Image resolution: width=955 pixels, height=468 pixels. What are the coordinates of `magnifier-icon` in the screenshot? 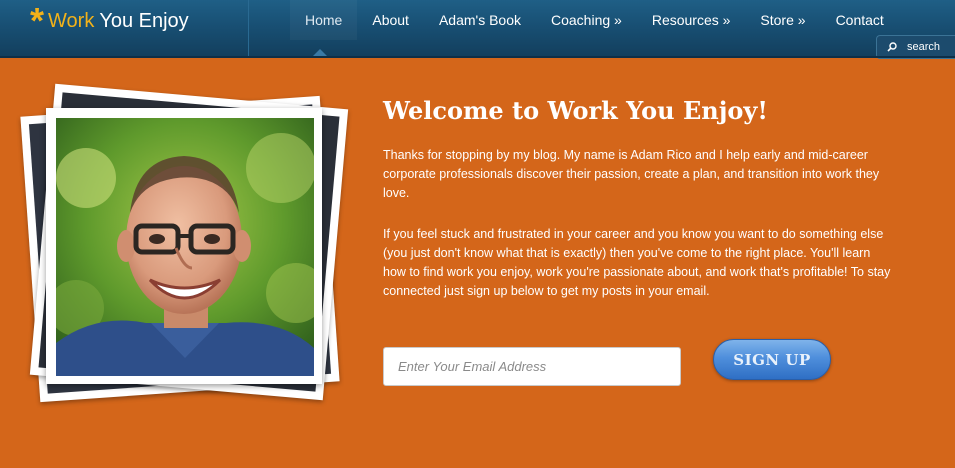 It's located at (892, 47).